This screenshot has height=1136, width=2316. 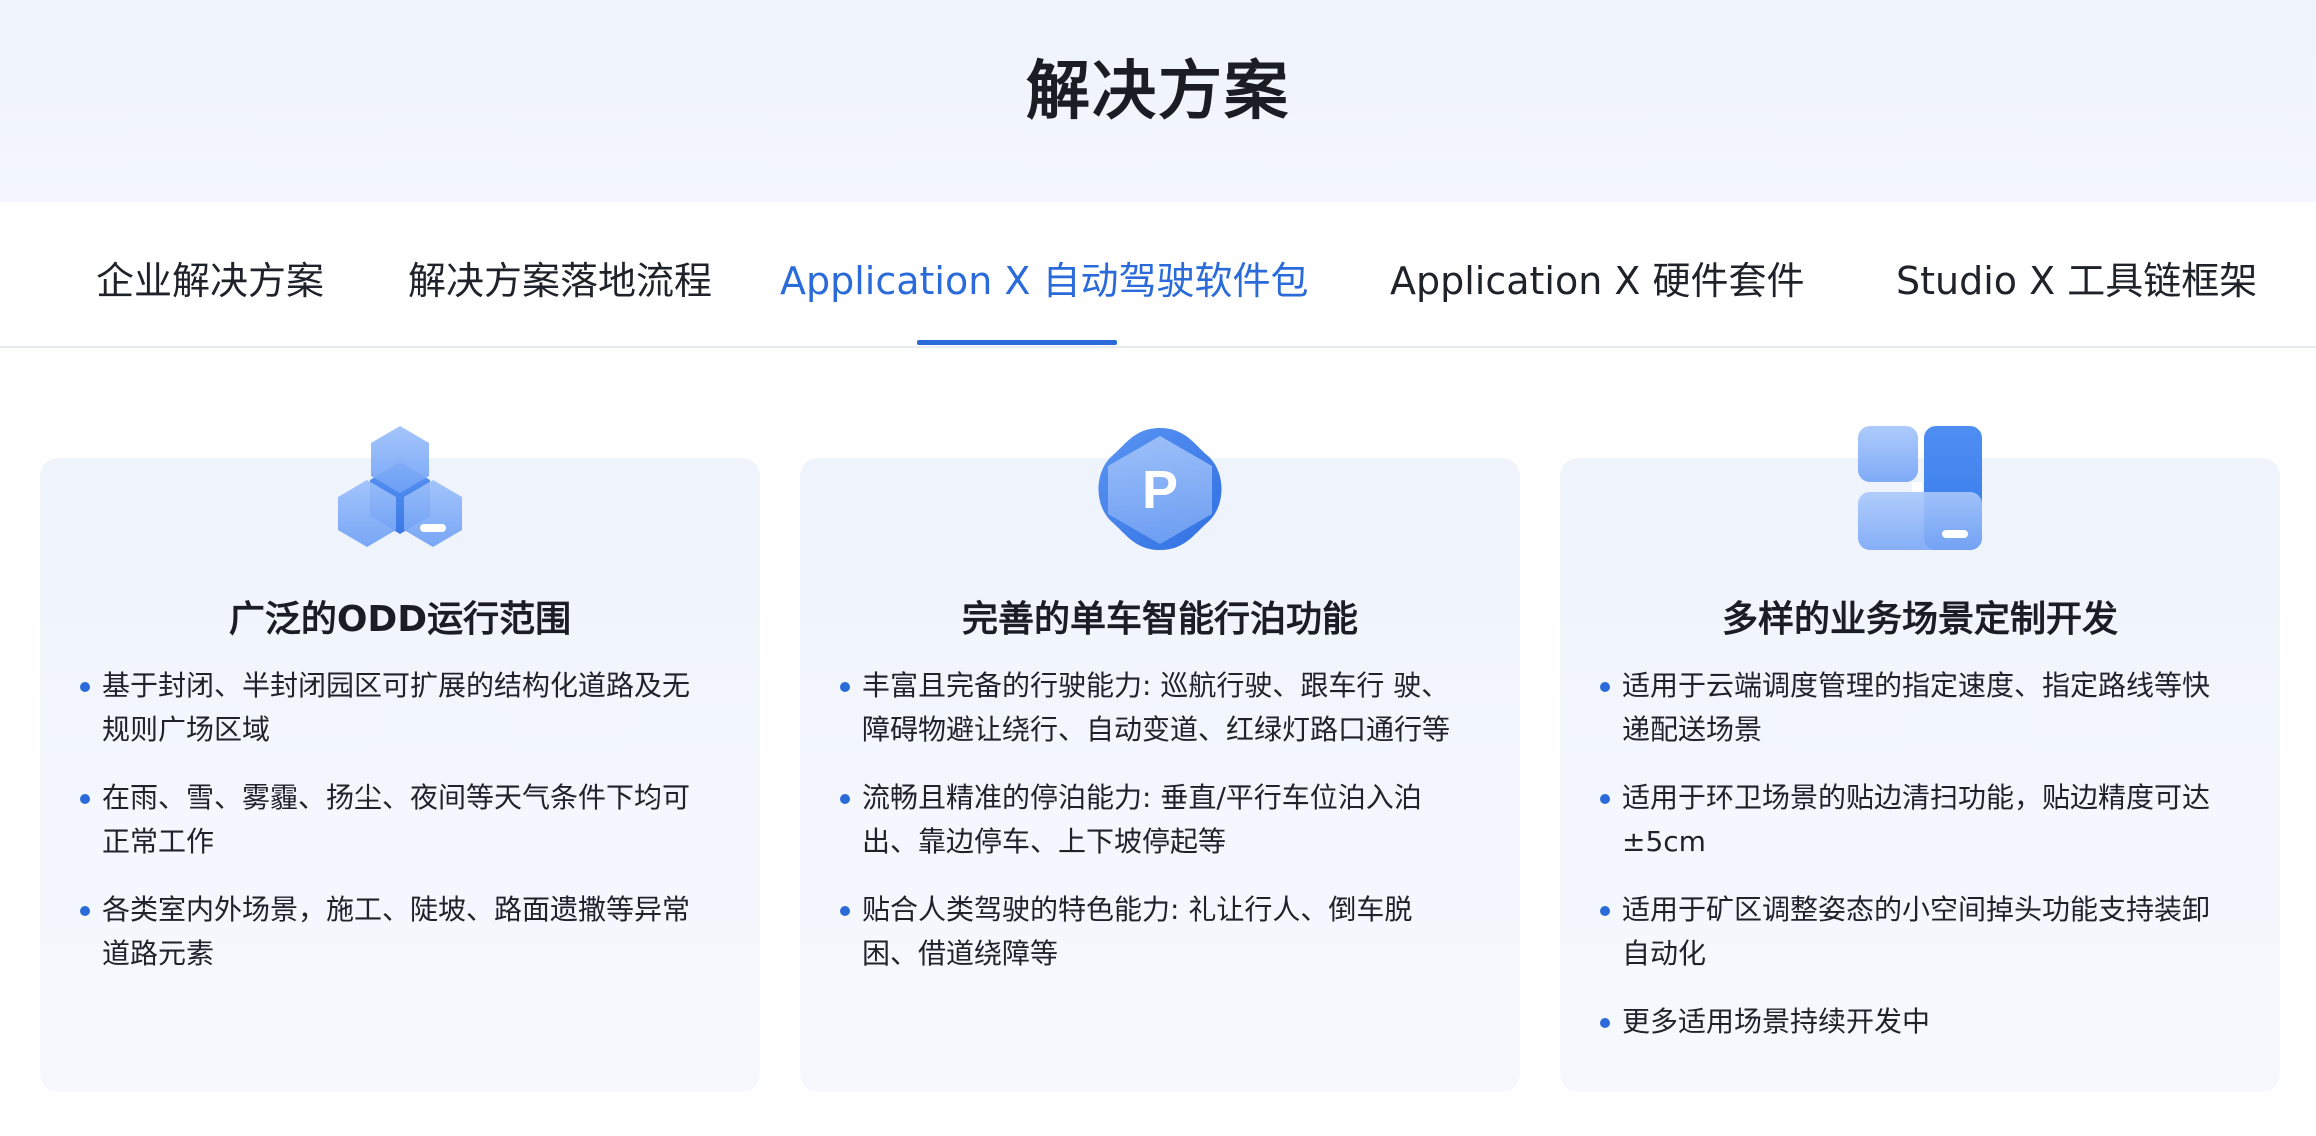 I want to click on parking-p-icon: P, so click(x=1160, y=489).